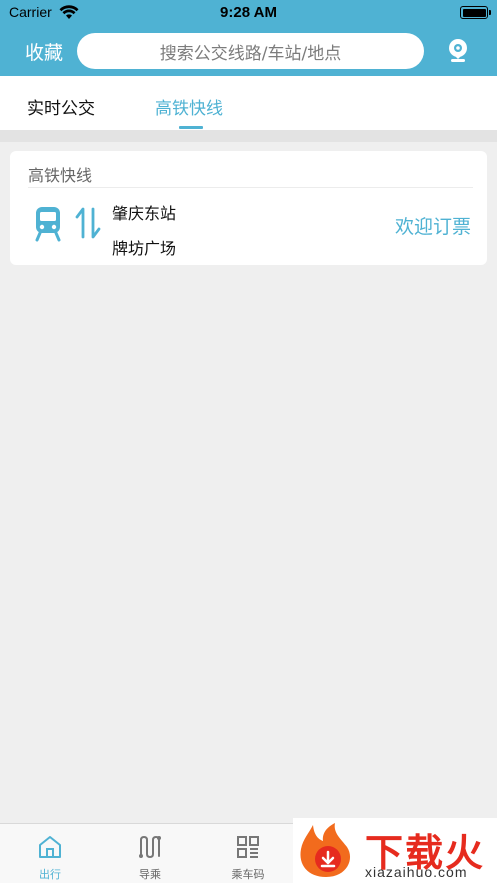 Image resolution: width=497 pixels, height=883 pixels. I want to click on search-placeholder: 搜索公交线路/车站/地点, so click(250, 53).